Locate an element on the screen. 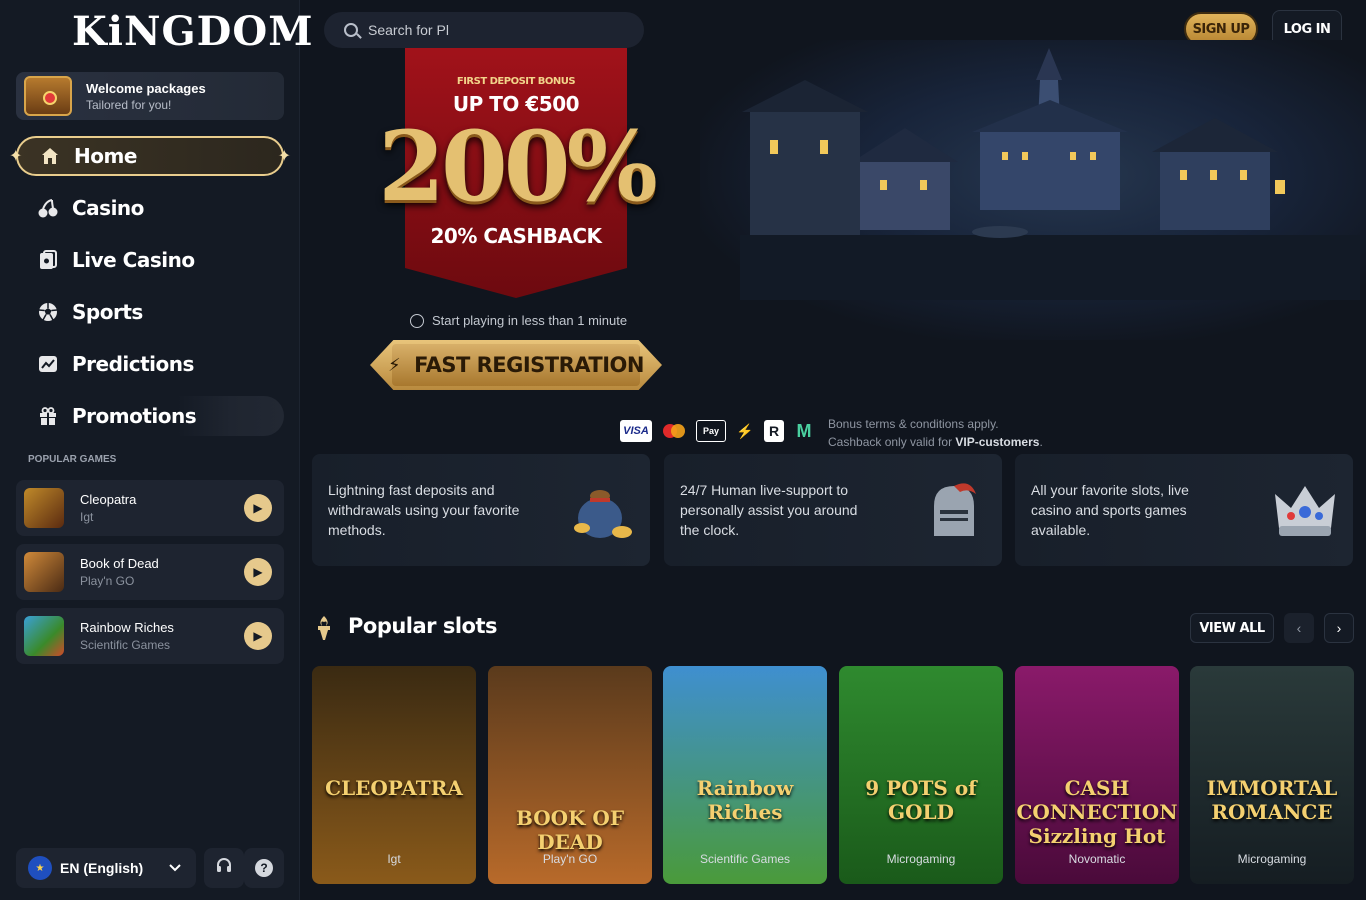  payment-methods: VISA Pay ⚡ R M is located at coordinates (718, 431).